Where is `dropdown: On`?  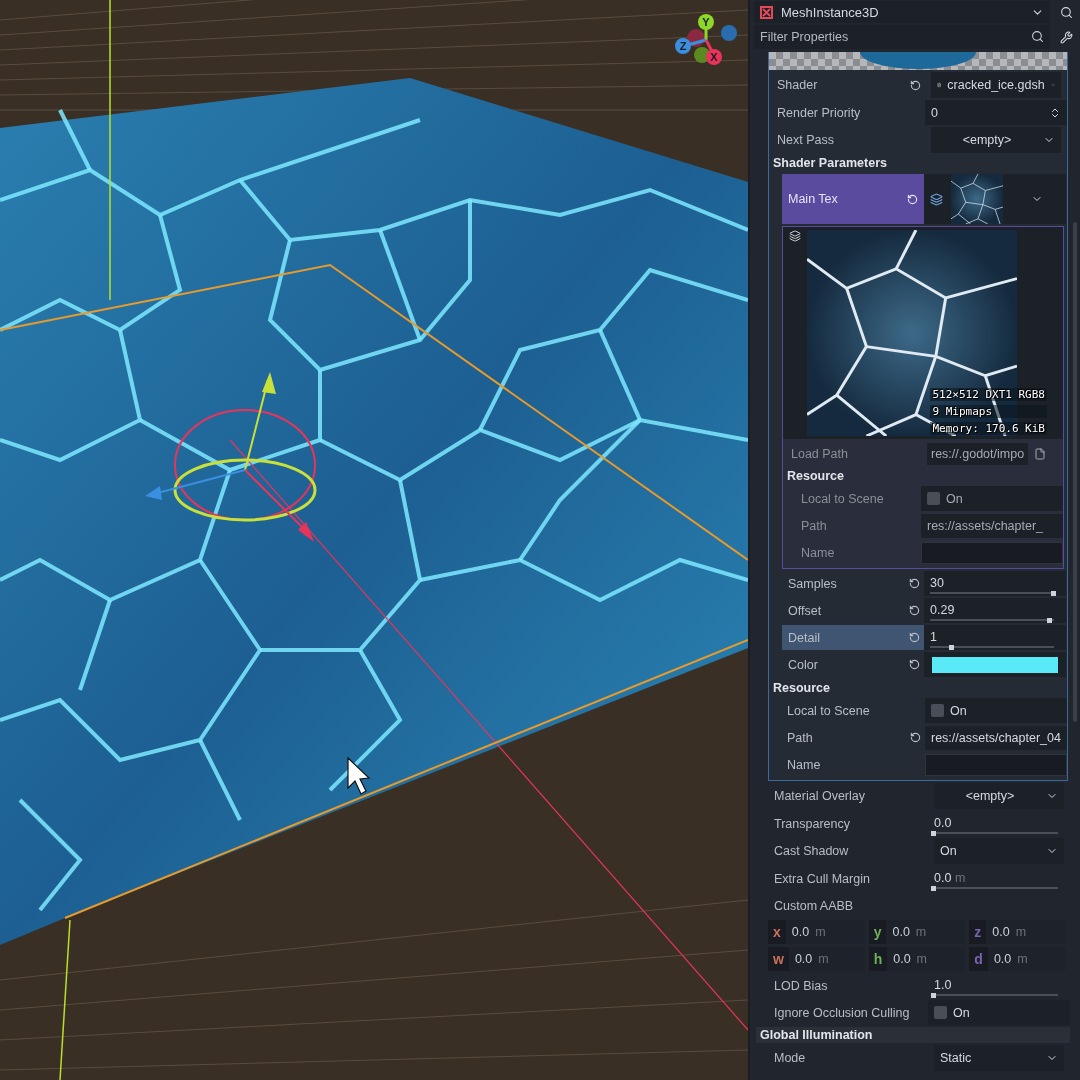
dropdown: On is located at coordinates (999, 851).